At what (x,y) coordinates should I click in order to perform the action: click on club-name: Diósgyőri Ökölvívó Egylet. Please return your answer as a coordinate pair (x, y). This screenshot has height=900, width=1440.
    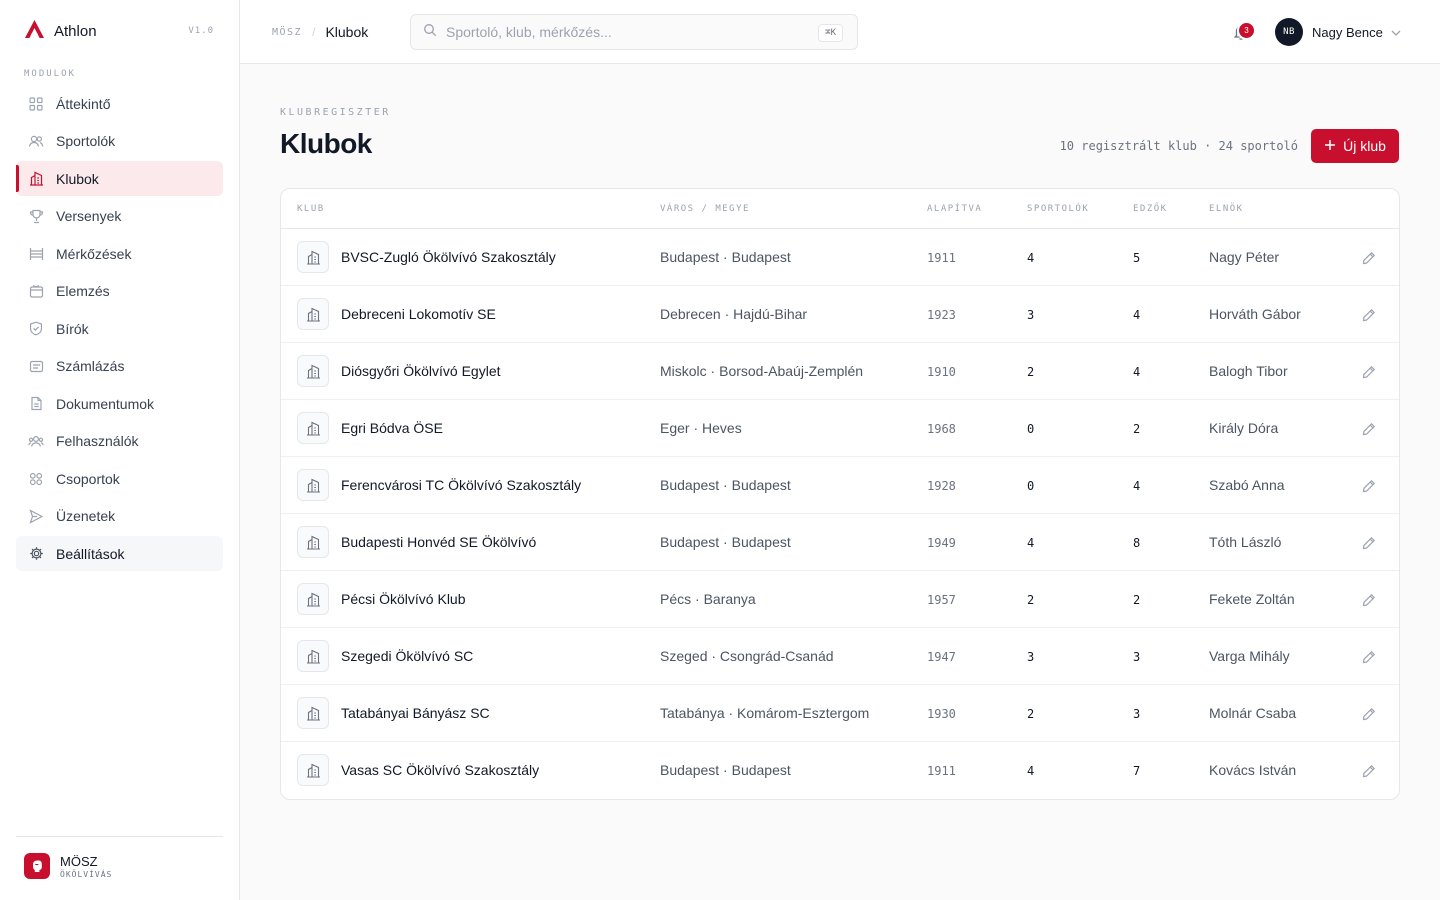
    Looking at the image, I should click on (421, 371).